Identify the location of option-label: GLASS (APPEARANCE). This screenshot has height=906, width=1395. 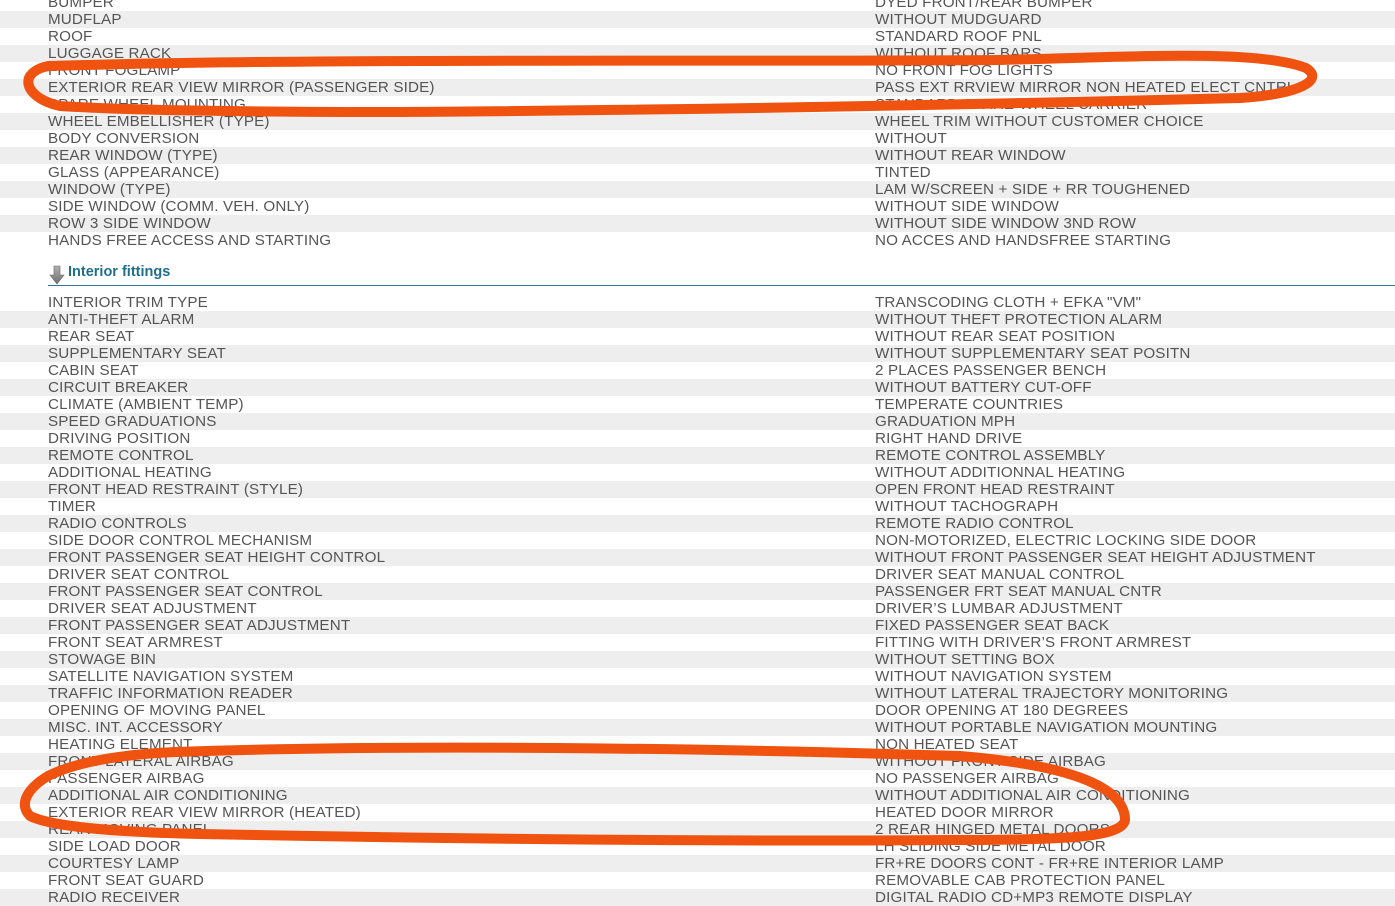
(134, 172).